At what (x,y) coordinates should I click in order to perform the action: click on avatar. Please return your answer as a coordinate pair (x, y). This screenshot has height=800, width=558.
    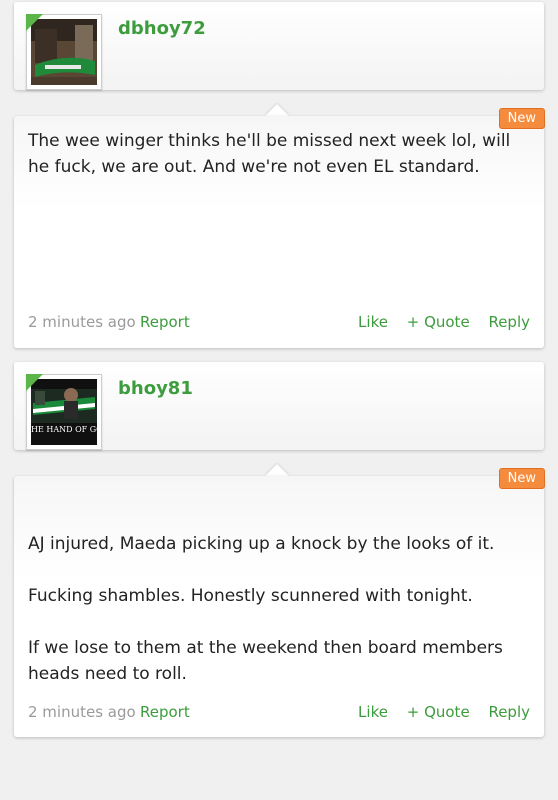
    Looking at the image, I should click on (64, 52).